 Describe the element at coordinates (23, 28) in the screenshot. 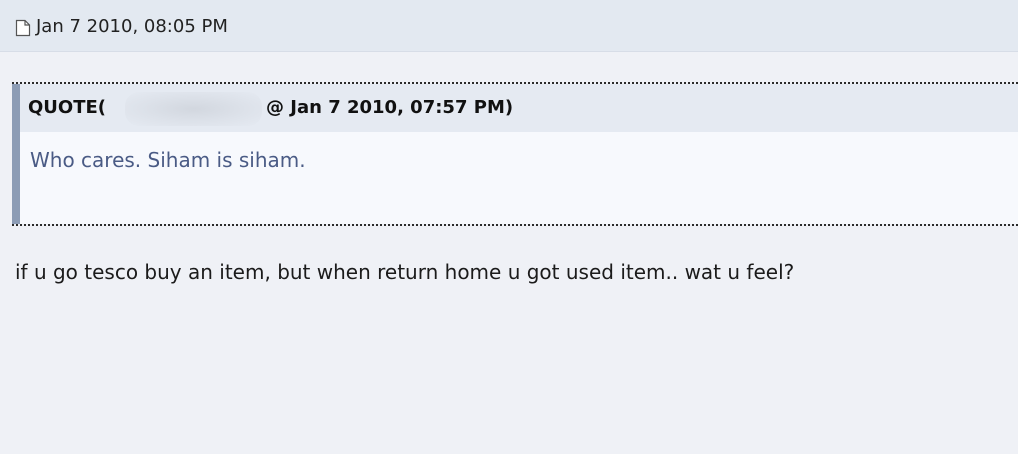

I see `document-icon` at that location.